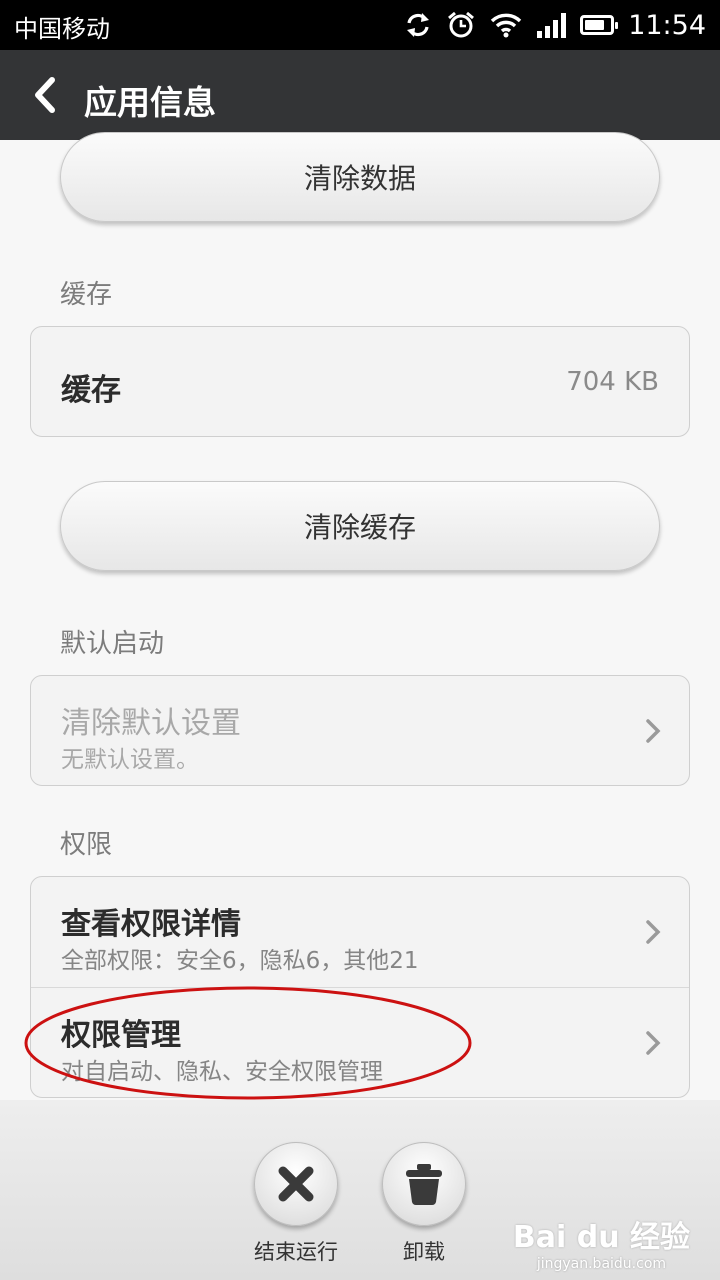 The height and width of the screenshot is (1280, 720). I want to click on section-label-default: 默认启动, so click(112, 644).